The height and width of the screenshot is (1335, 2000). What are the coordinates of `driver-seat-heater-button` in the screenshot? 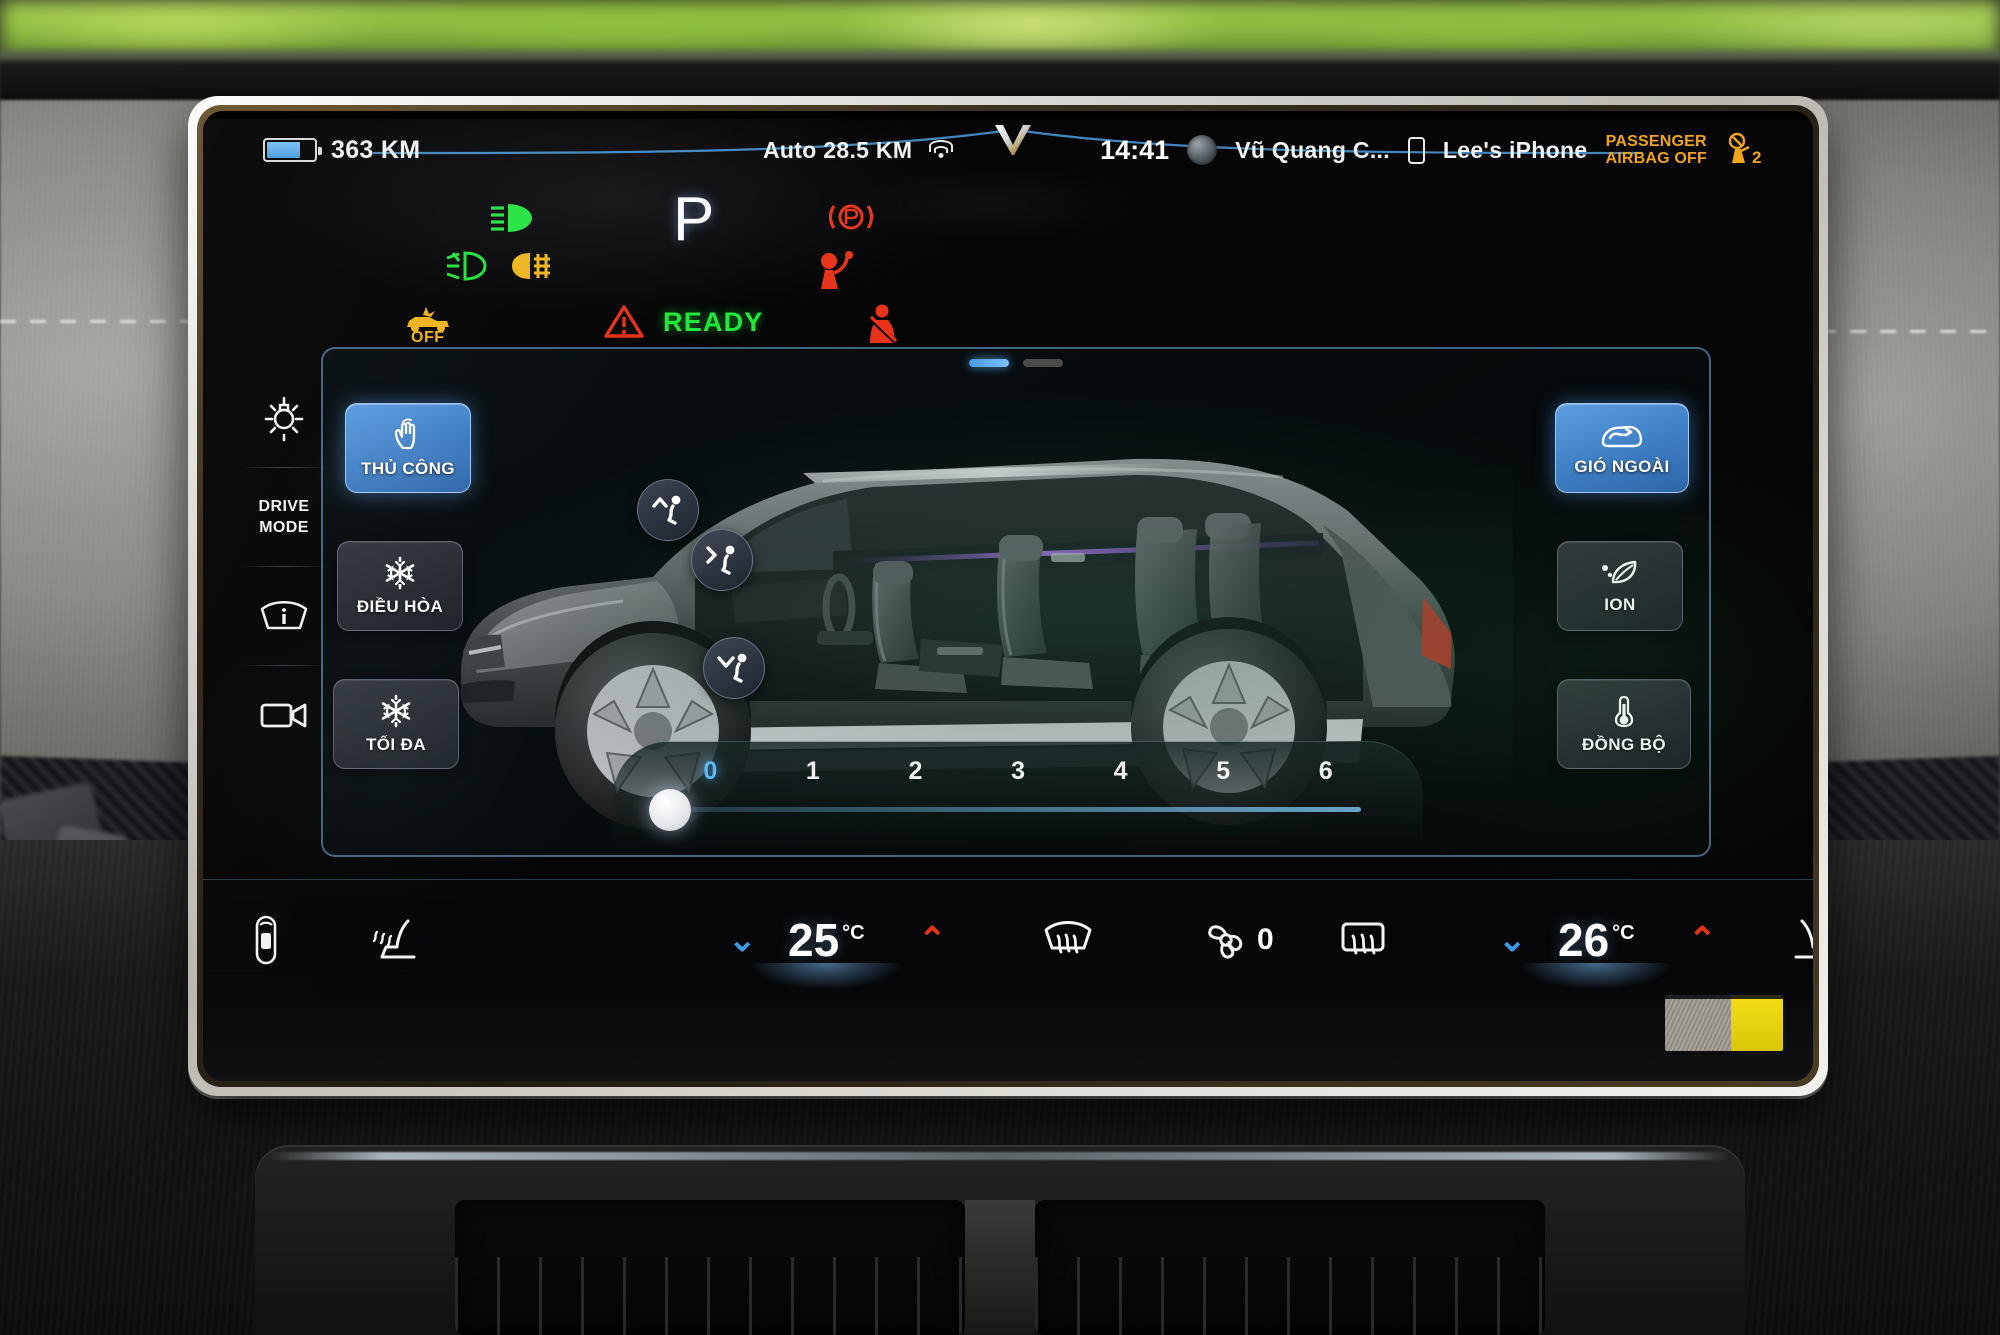 It's located at (395, 940).